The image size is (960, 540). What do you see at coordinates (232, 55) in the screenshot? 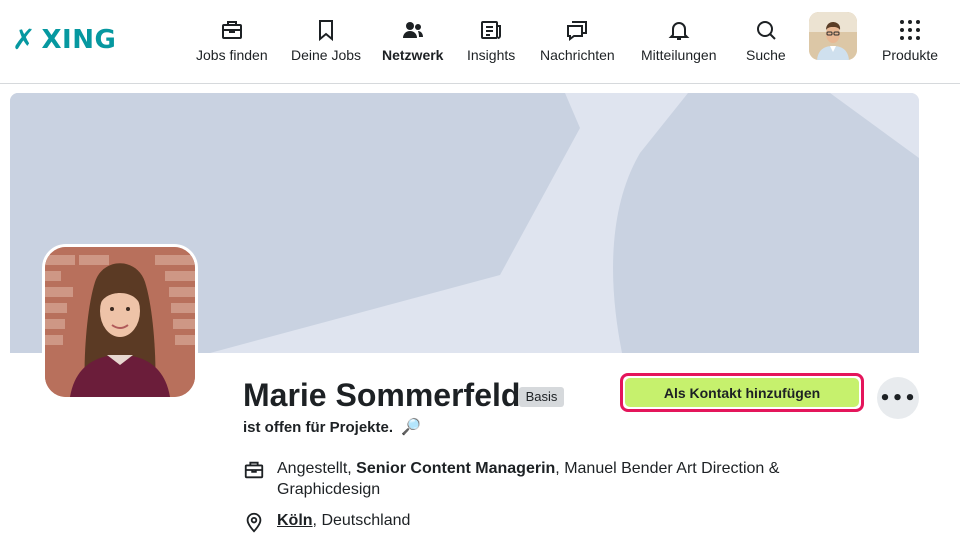
I see `nav-label: Jobs finden` at bounding box center [232, 55].